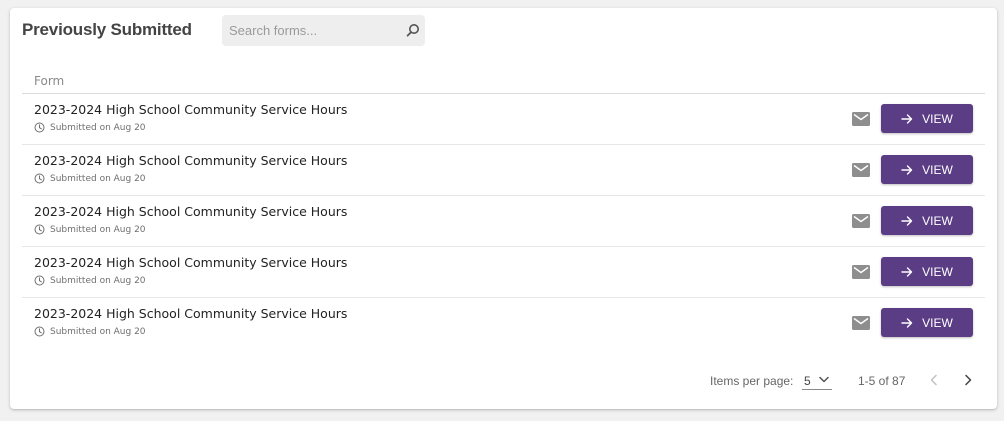 This screenshot has height=421, width=1004. What do you see at coordinates (817, 380) in the screenshot?
I see `items-per-page-select: 5` at bounding box center [817, 380].